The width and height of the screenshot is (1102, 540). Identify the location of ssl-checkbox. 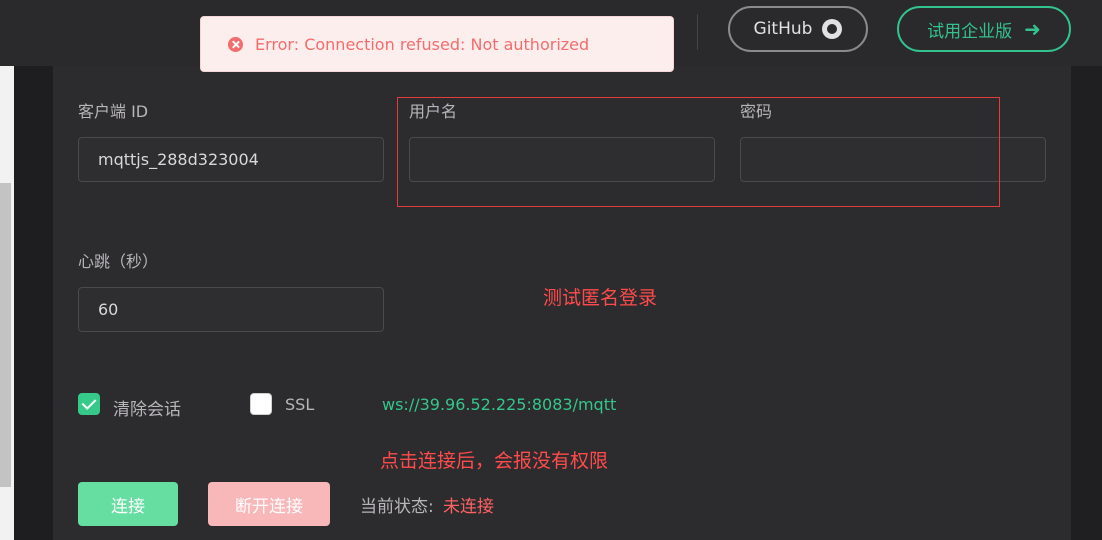
(261, 404).